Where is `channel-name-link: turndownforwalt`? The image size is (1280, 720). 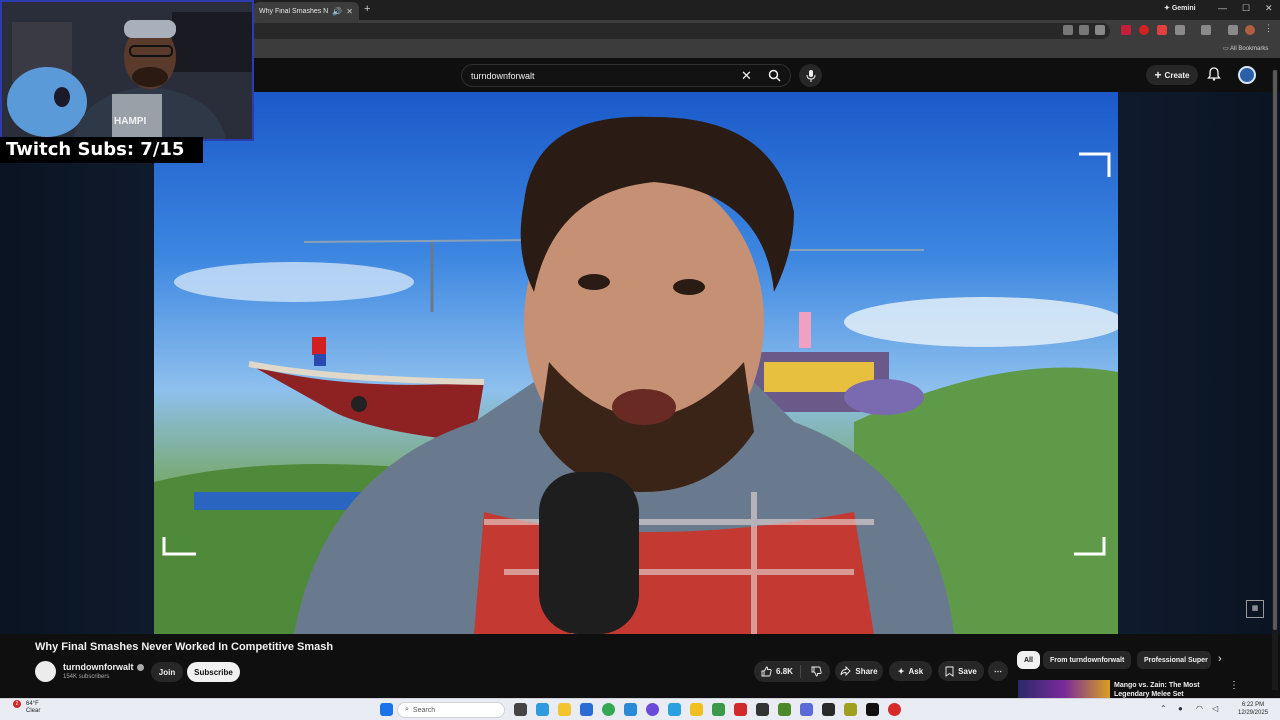
channel-name-link: turndownforwalt is located at coordinates (103, 667).